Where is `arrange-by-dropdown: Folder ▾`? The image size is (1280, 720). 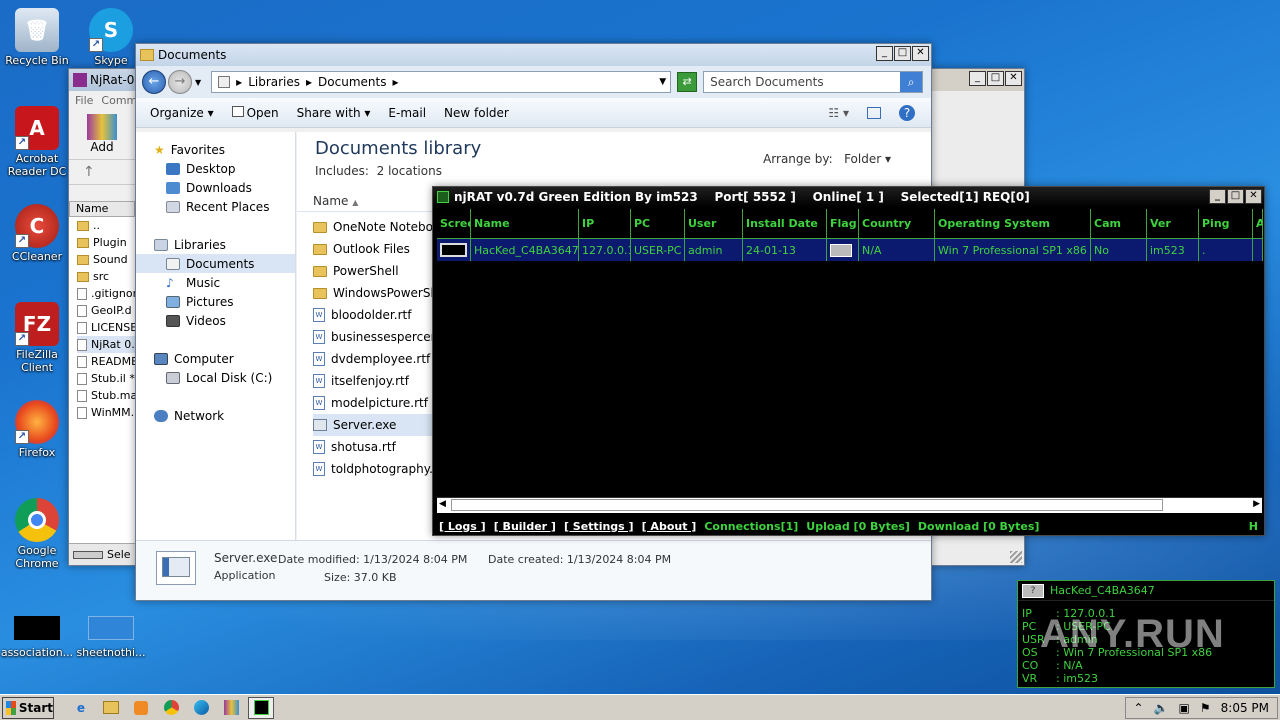 arrange-by-dropdown: Folder ▾ is located at coordinates (867, 159).